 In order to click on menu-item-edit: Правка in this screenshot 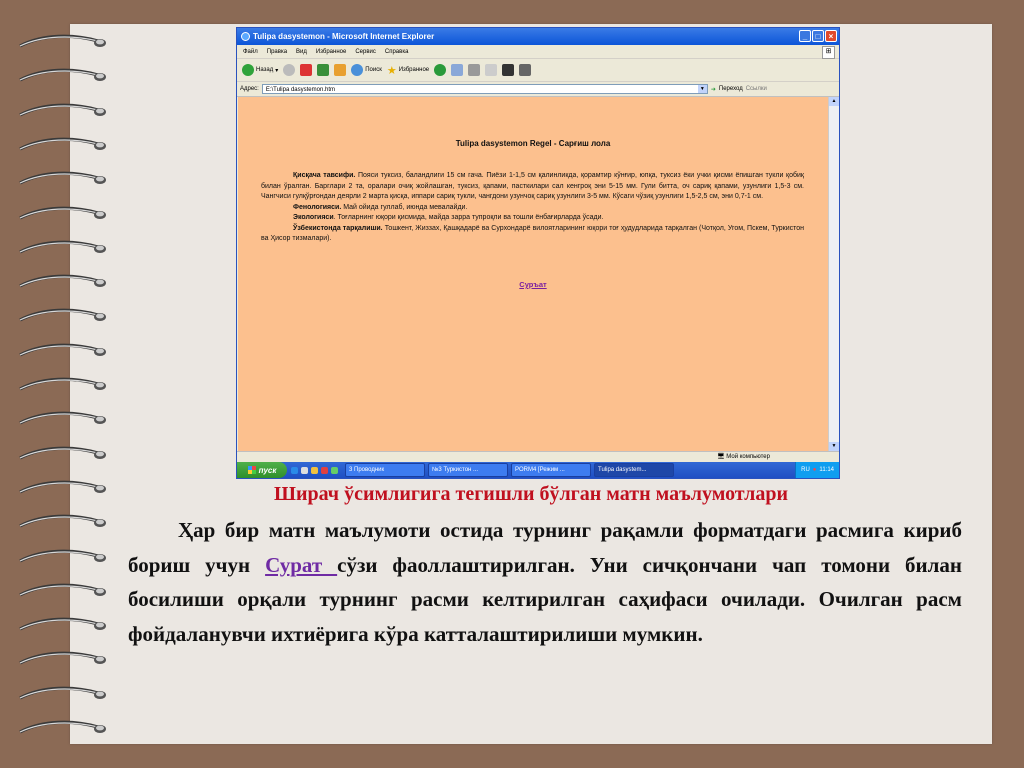, I will do `click(277, 52)`.